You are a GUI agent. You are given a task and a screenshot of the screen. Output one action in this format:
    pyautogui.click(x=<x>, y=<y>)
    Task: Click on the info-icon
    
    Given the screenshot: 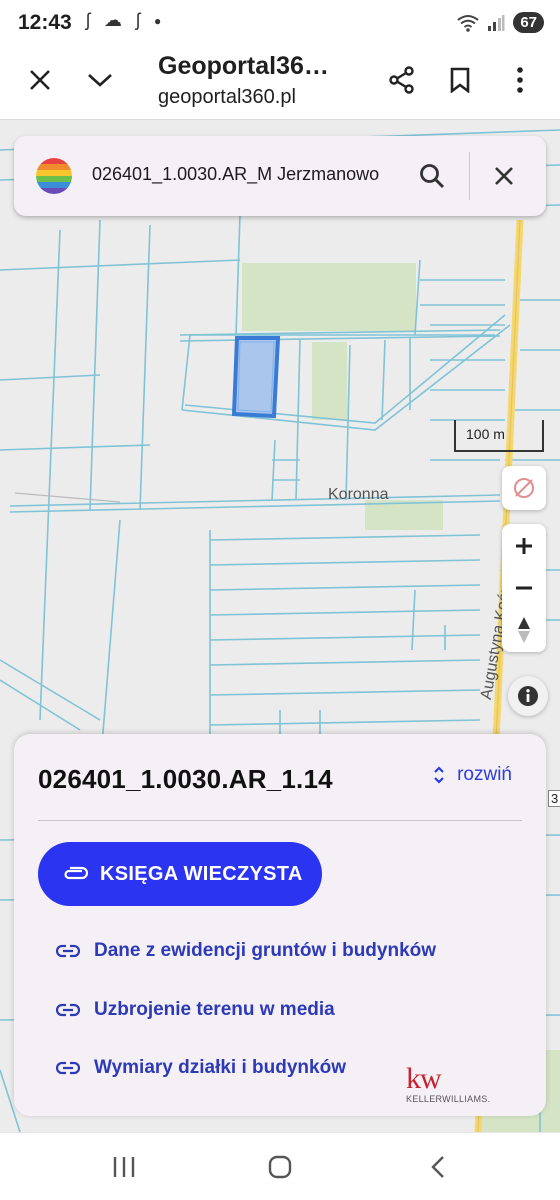 What is the action you would take?
    pyautogui.click(x=528, y=696)
    